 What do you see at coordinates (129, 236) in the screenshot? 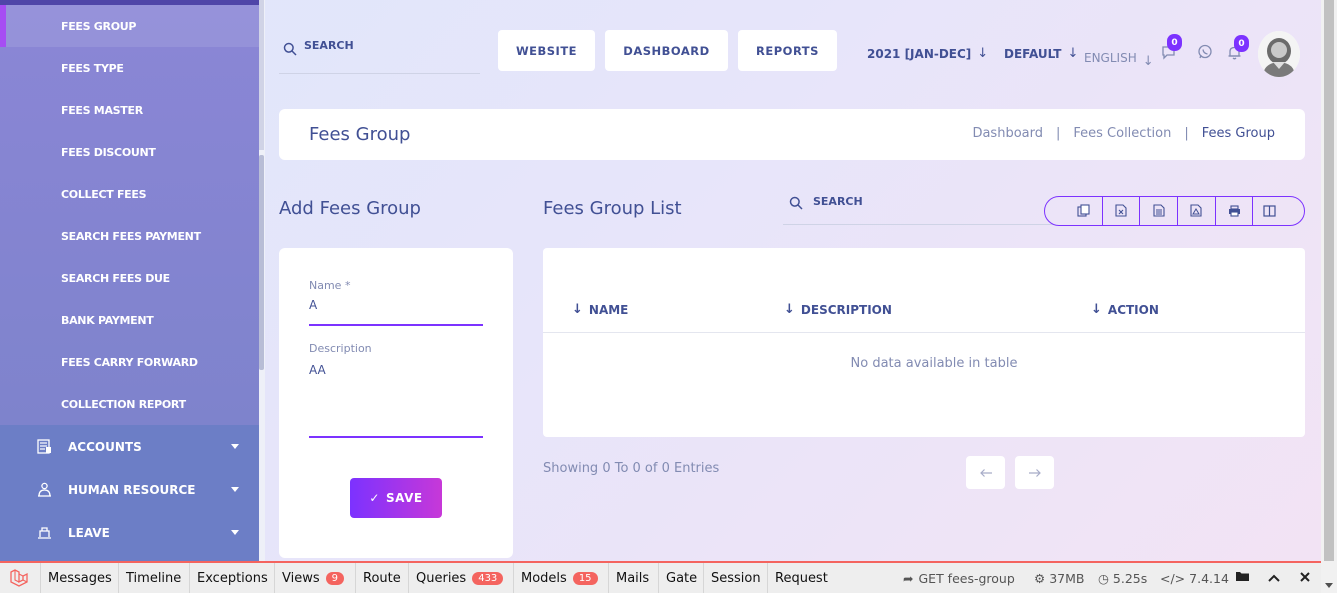
I see `sidebar-item-search-fees-payment: SEARCH FEES PAYMENT` at bounding box center [129, 236].